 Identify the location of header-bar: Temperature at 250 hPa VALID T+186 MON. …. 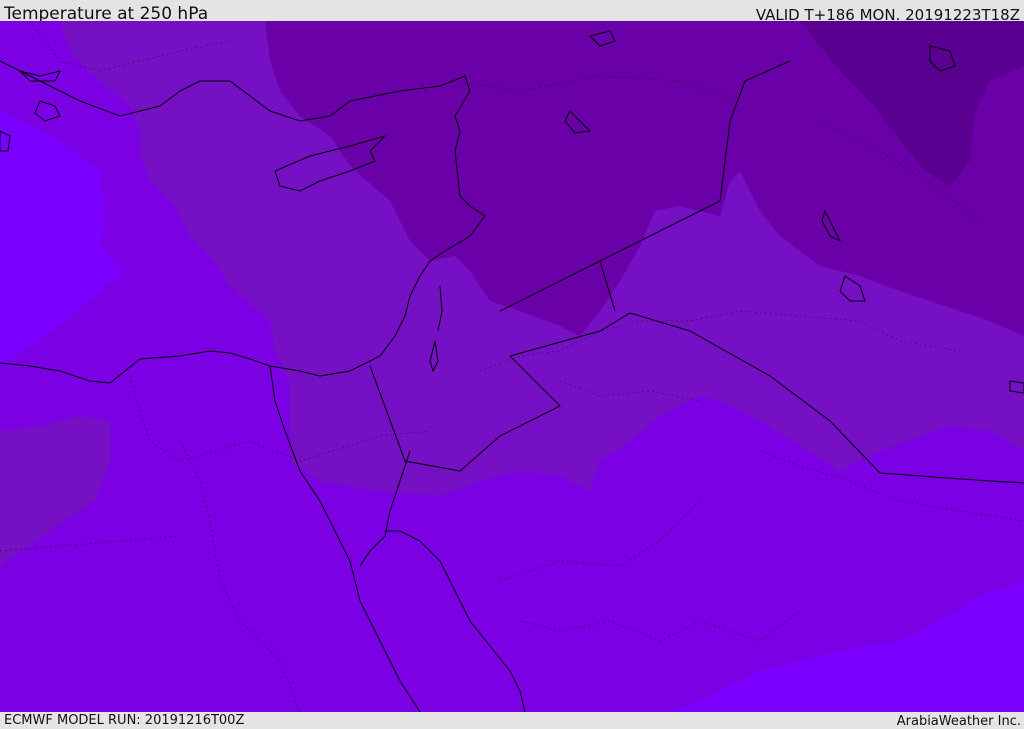
(512, 12).